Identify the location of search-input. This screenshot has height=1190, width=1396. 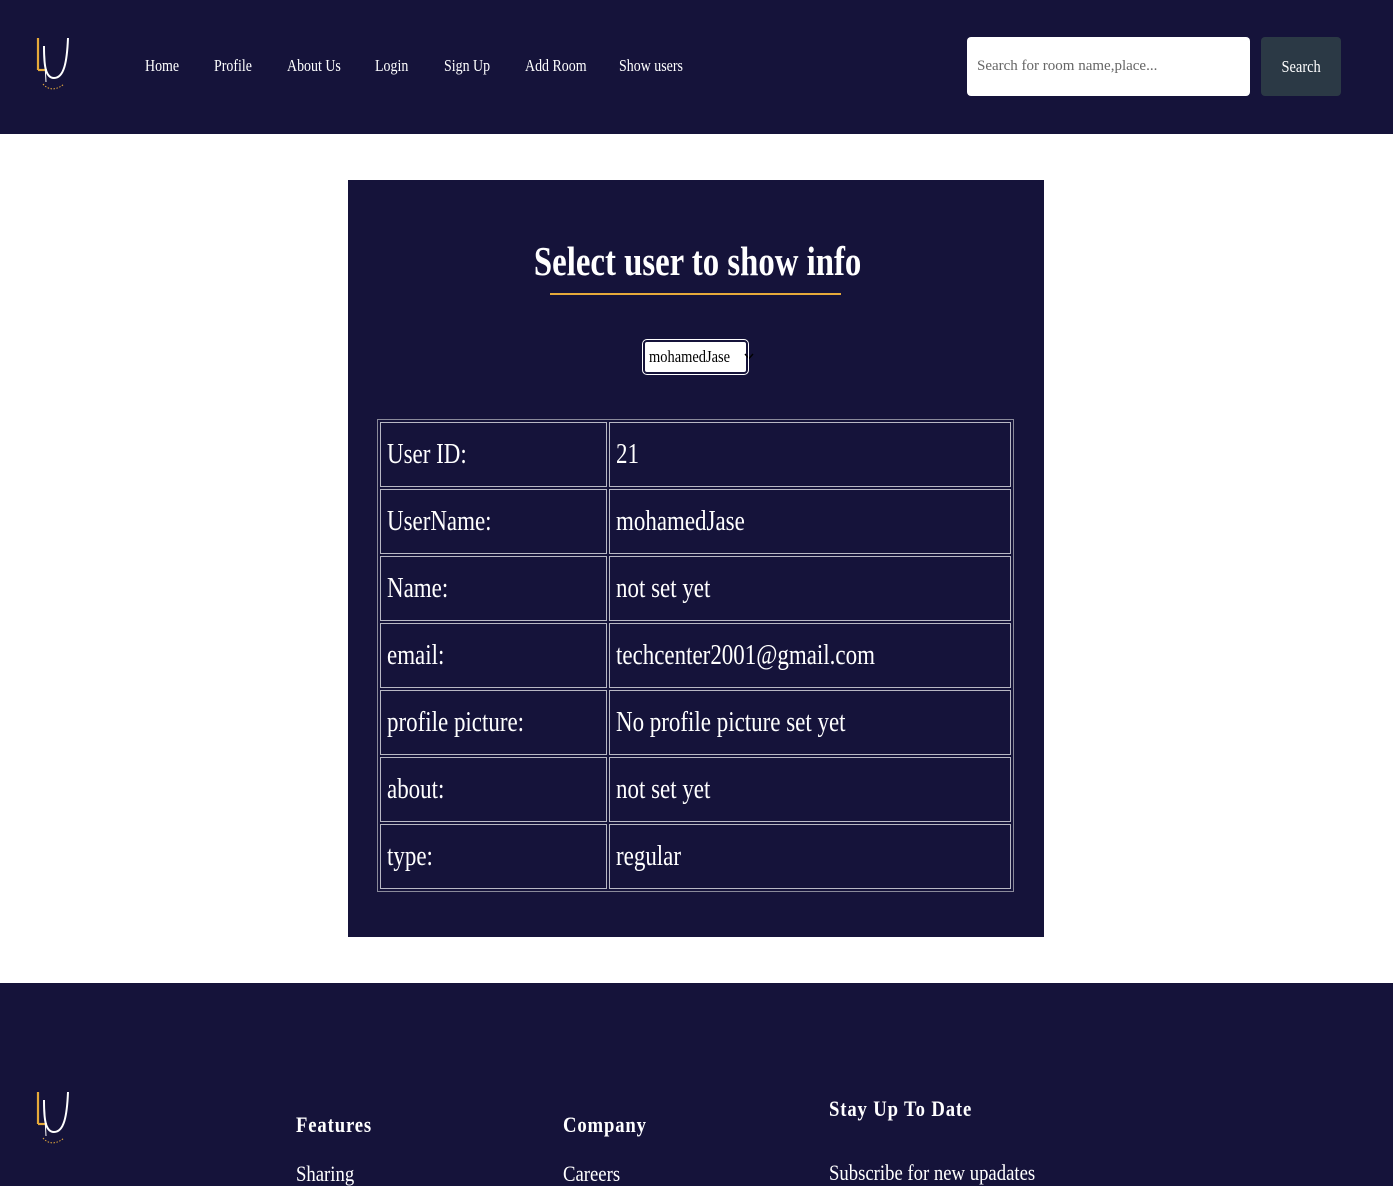
(1108, 66).